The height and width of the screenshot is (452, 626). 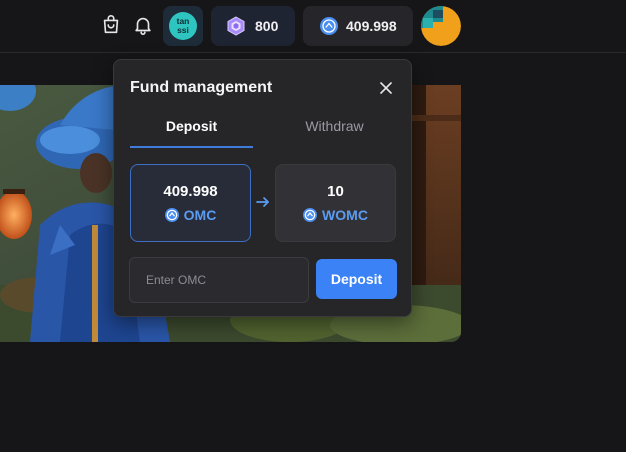 I want to click on from-token-label: OMC, so click(x=200, y=215).